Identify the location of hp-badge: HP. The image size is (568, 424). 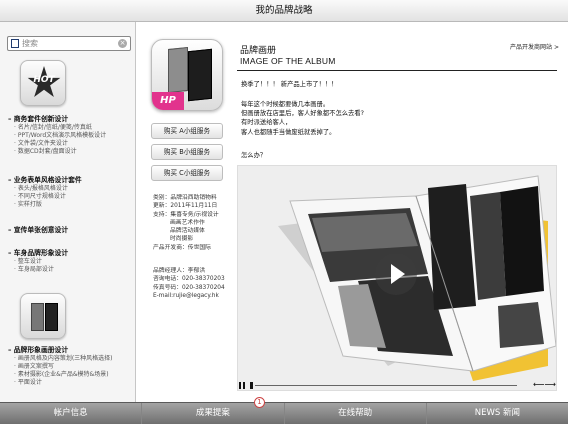
(168, 101).